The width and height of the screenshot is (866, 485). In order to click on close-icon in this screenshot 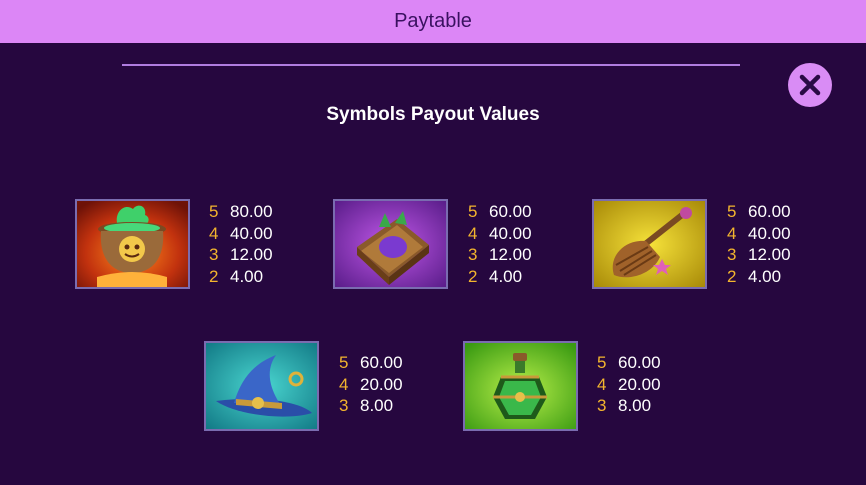, I will do `click(810, 85)`.